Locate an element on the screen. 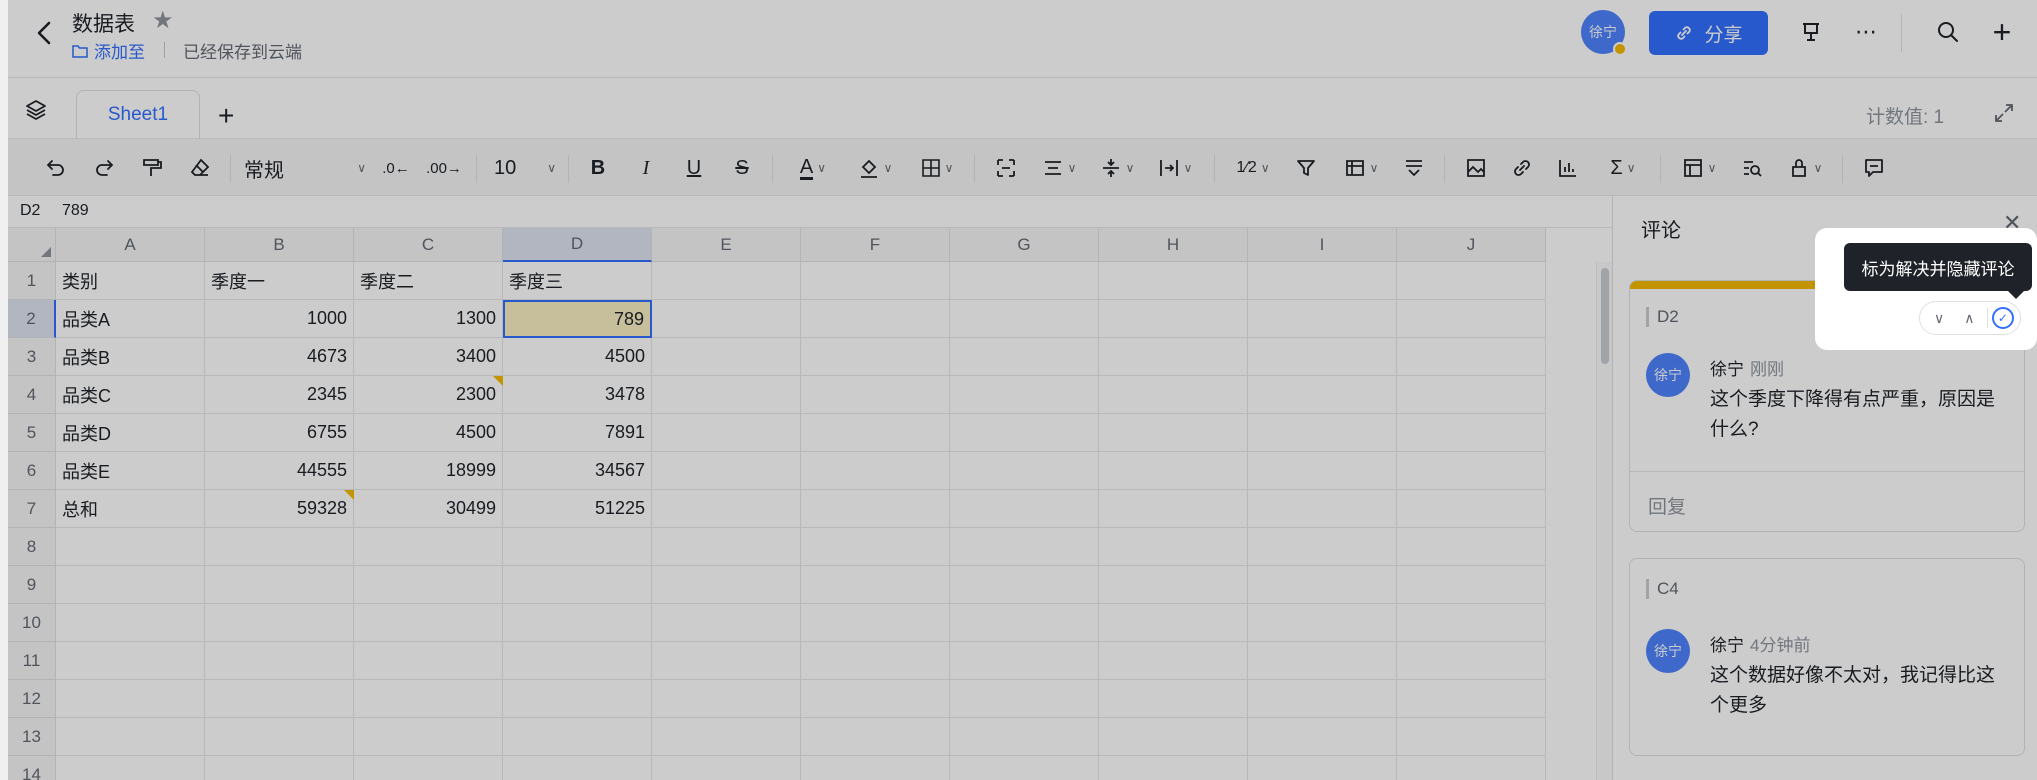 The image size is (2037, 780). find-icon is located at coordinates (1752, 168).